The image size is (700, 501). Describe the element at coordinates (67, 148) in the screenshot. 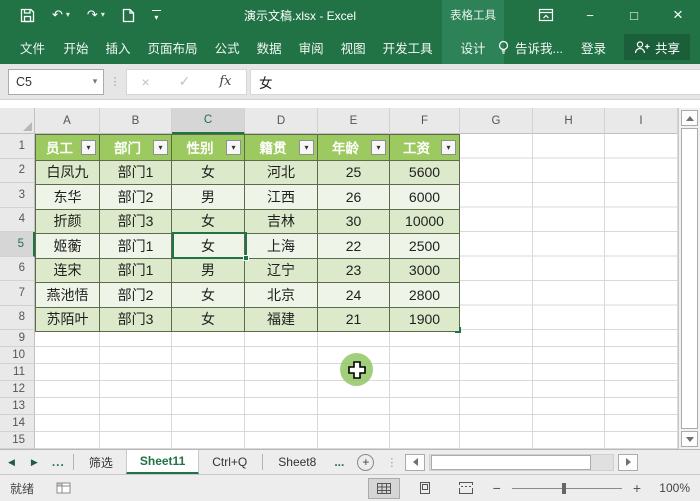

I see `table-header-cell: 员工 ▾` at that location.